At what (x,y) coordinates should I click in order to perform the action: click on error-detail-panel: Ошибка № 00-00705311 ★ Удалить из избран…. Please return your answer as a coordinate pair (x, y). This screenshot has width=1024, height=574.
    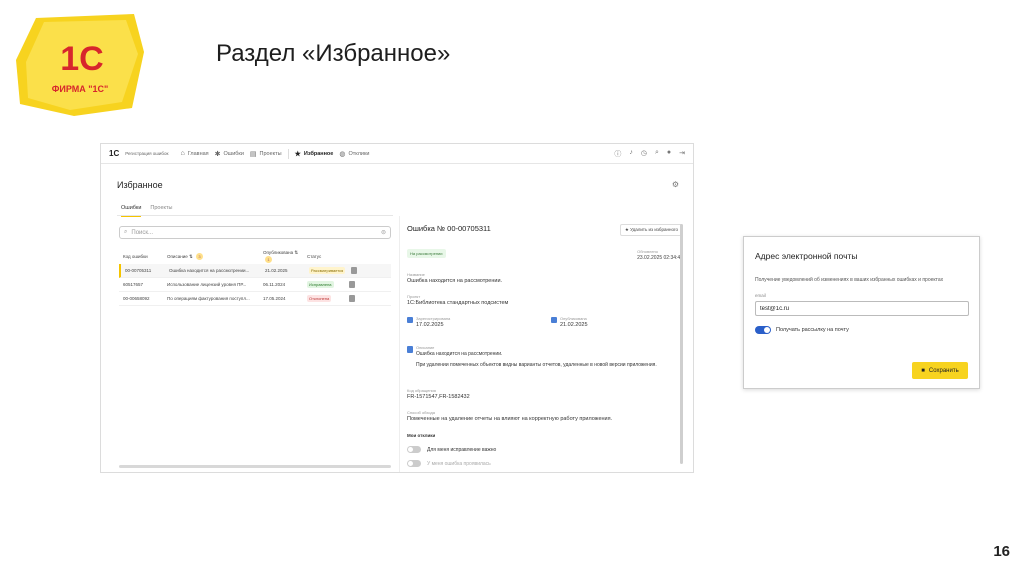
    Looking at the image, I should click on (545, 345).